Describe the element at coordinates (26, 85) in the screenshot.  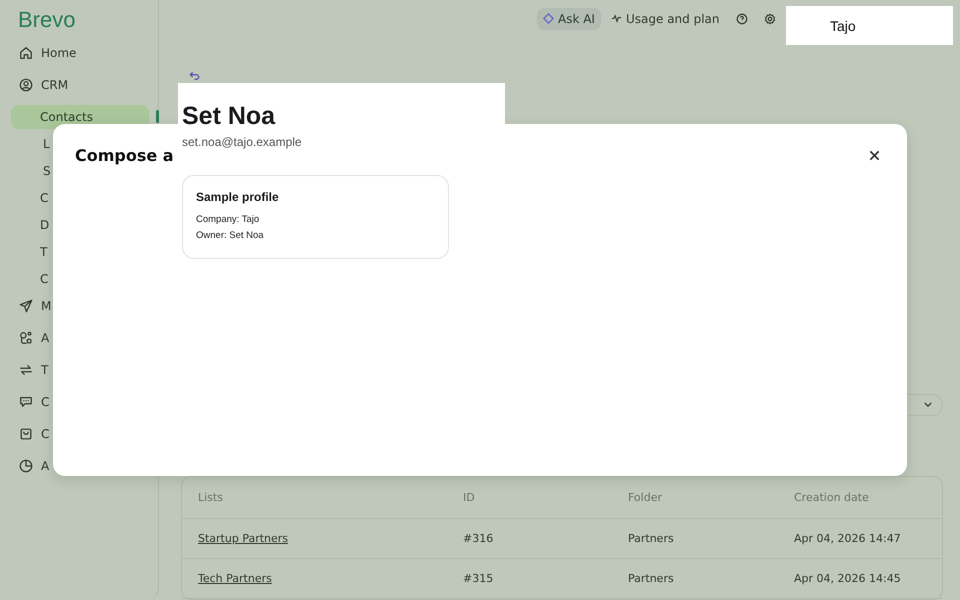
I see `user-icon` at that location.